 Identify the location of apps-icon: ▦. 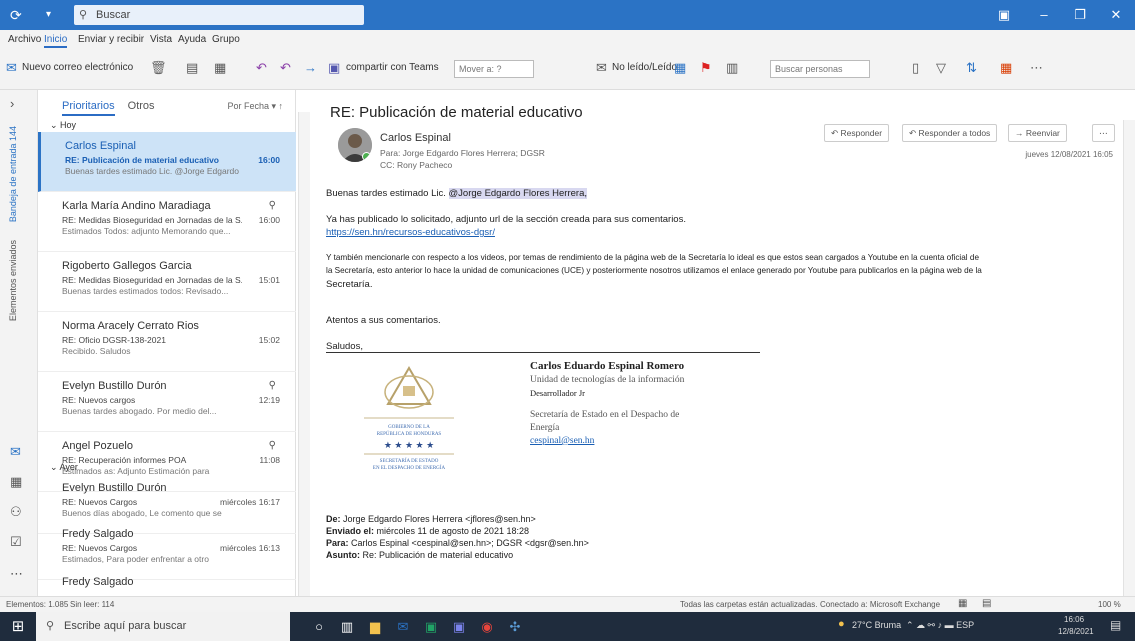
(1006, 68).